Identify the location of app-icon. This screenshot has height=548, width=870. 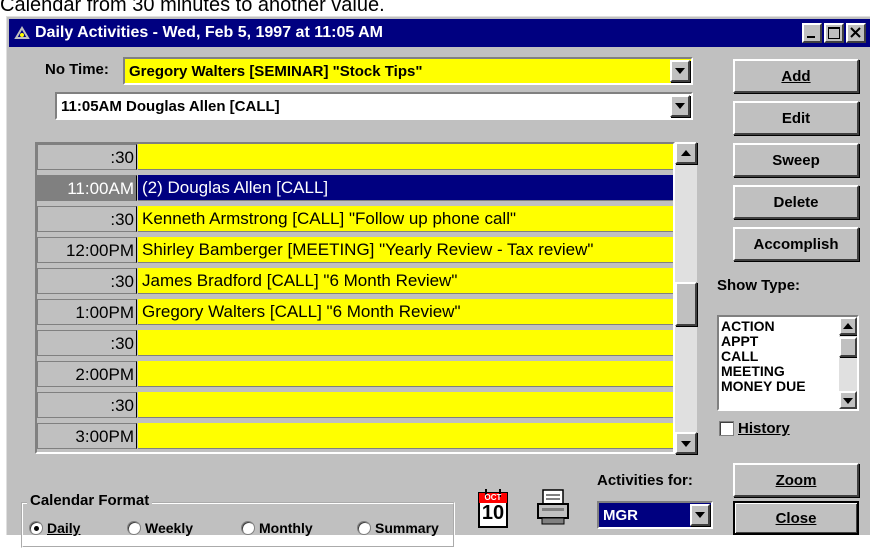
(22, 32).